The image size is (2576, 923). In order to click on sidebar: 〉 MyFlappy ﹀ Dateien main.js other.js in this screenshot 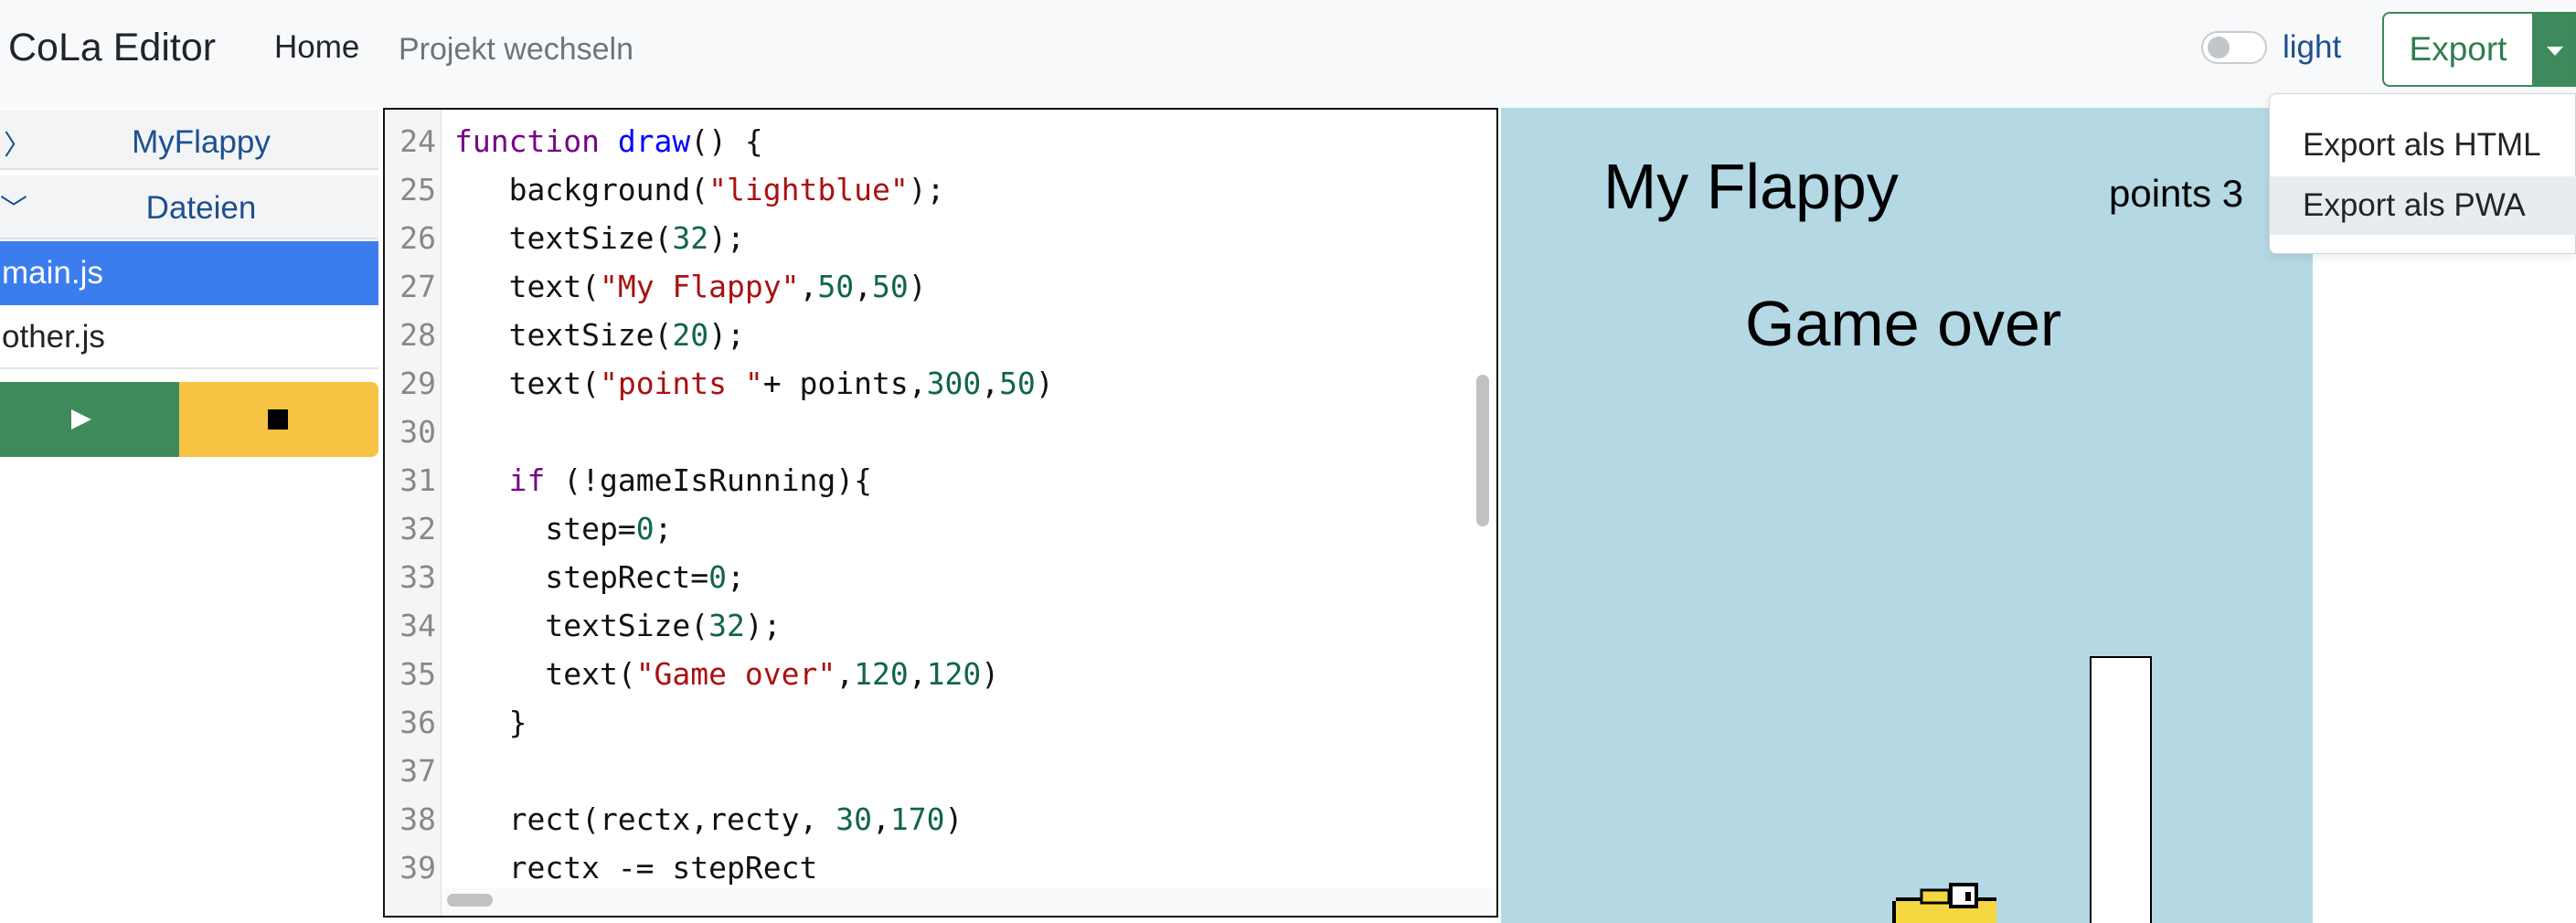, I will do `click(189, 516)`.